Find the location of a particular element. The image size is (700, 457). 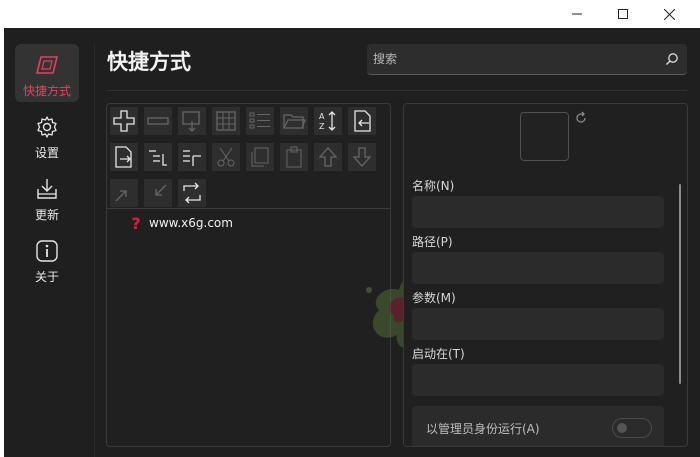

remove-icon is located at coordinates (158, 121).